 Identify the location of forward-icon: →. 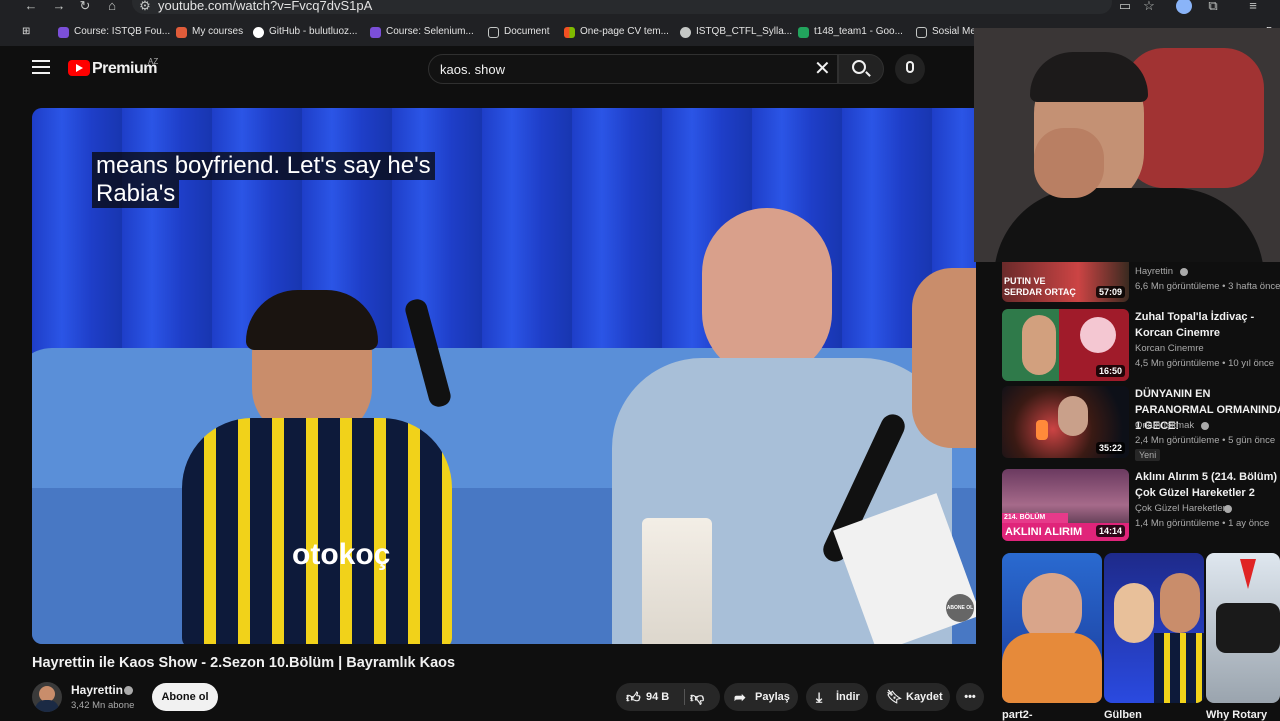
(59, 7).